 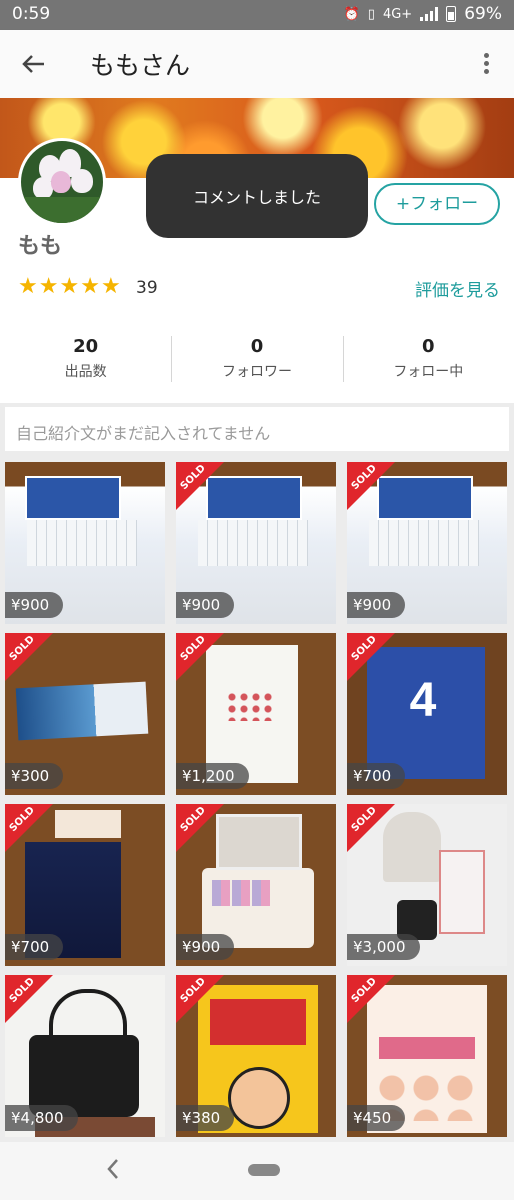 I want to click on user-name: もも, so click(x=40, y=246).